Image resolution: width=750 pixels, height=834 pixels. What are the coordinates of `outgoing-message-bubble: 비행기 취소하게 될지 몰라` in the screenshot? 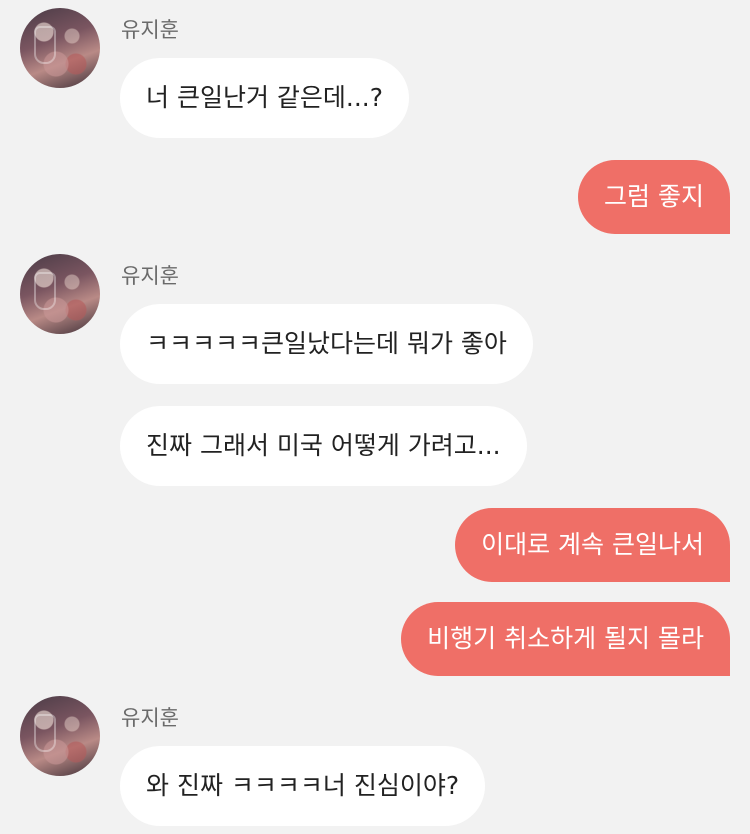 It's located at (565, 639).